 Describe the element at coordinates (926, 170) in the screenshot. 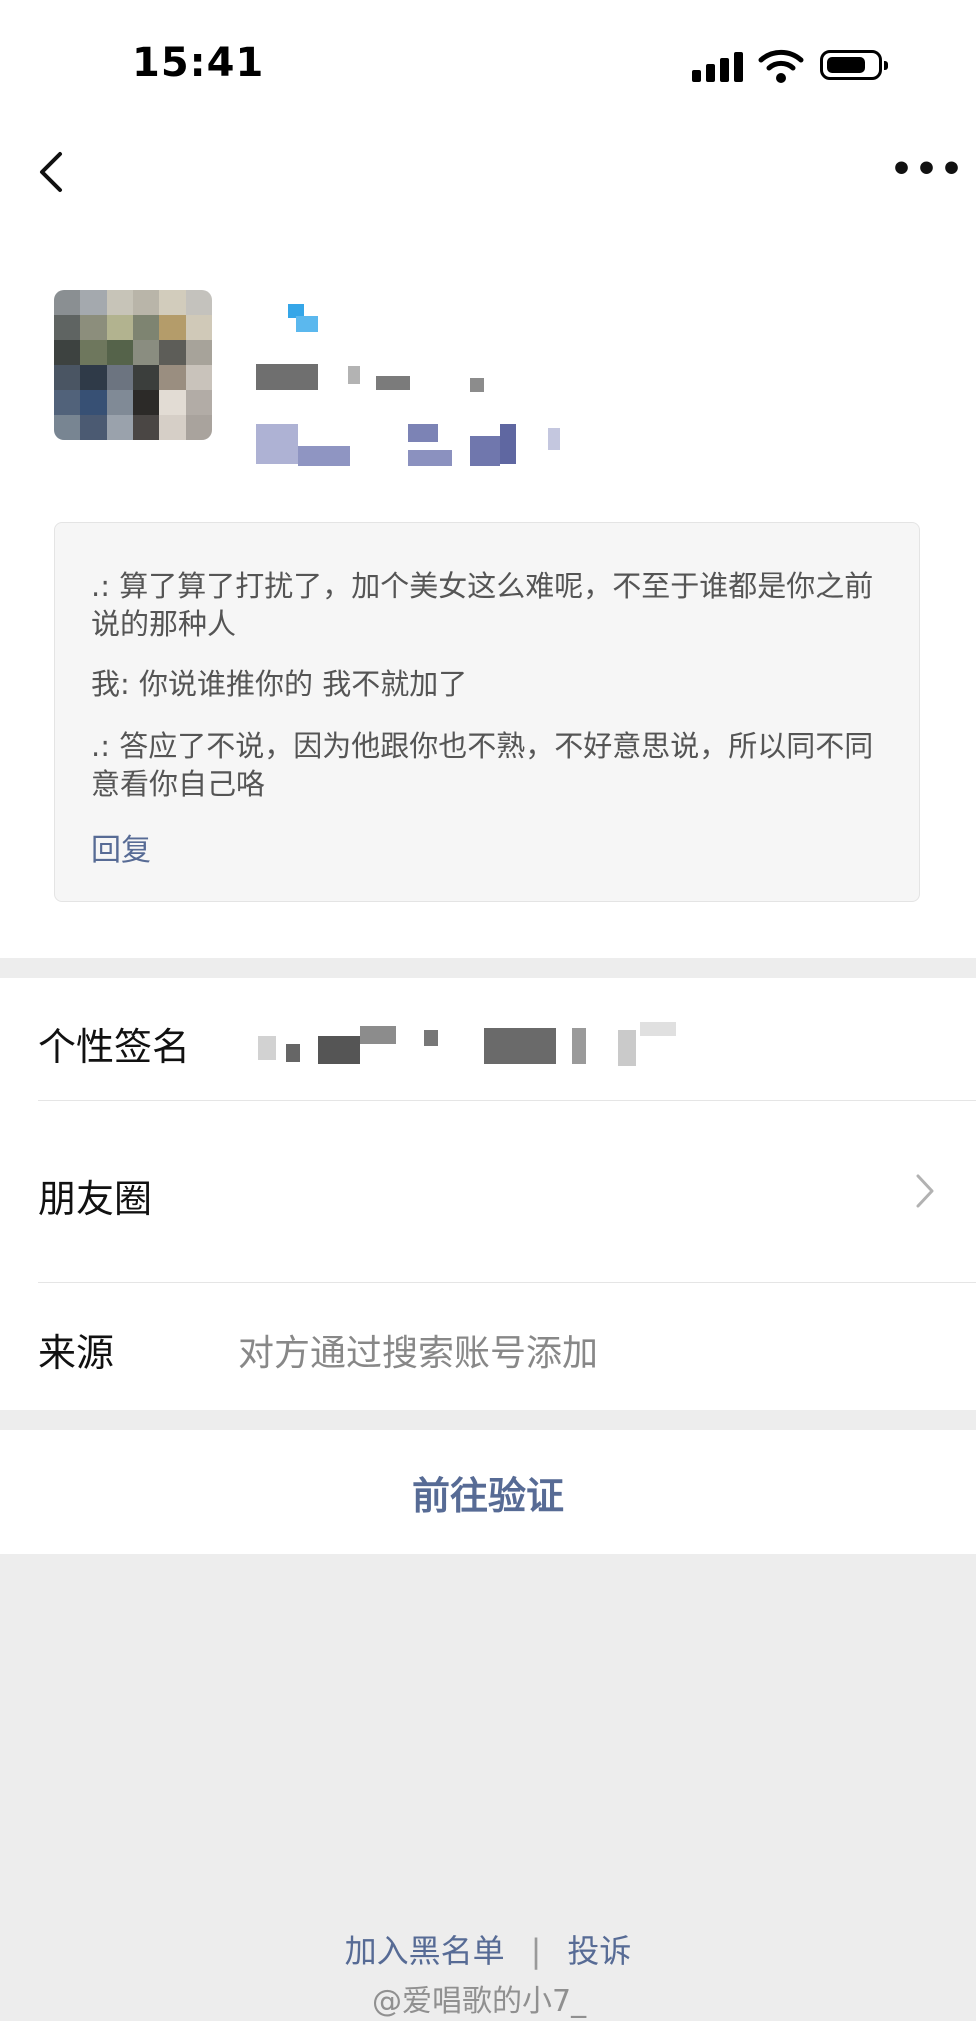

I see `more-icon: •••` at that location.